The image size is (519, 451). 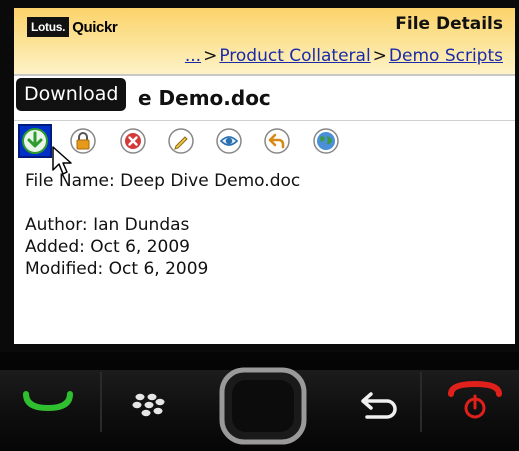 I want to click on globe-button, so click(x=326, y=141).